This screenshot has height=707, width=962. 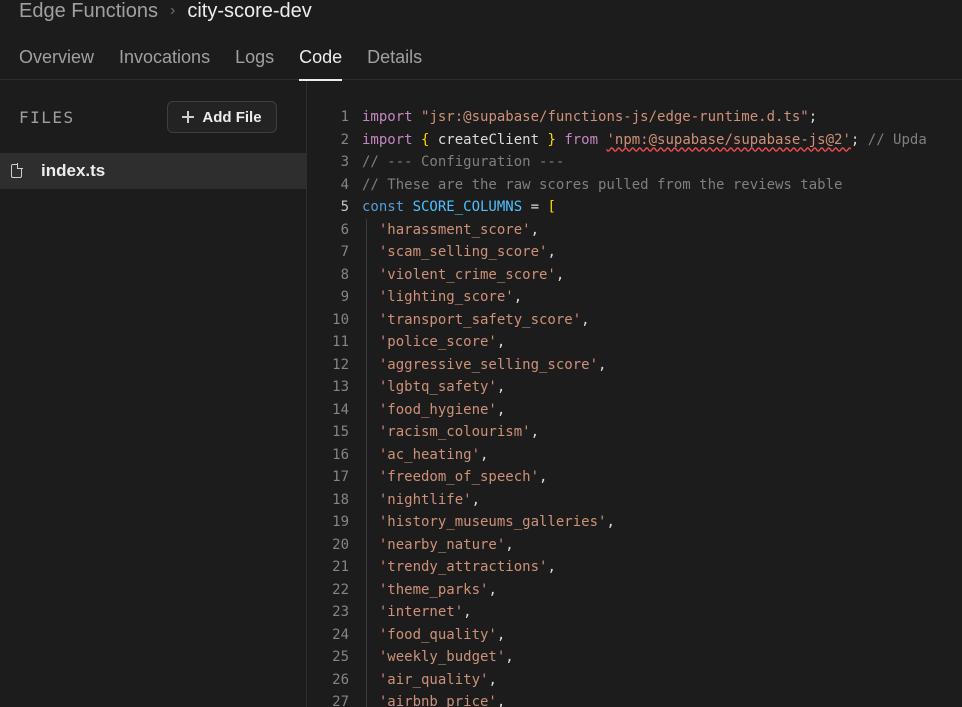 What do you see at coordinates (340, 700) in the screenshot?
I see `line-number: 27` at bounding box center [340, 700].